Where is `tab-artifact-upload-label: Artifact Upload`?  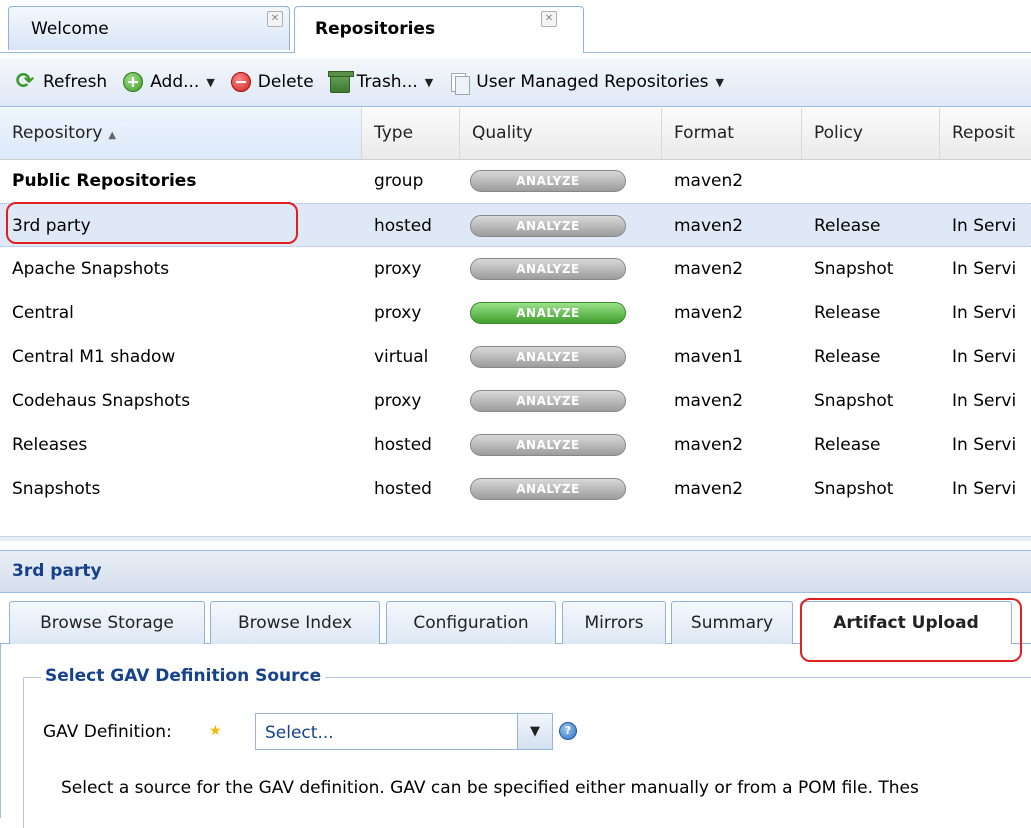
tab-artifact-upload-label: Artifact Upload is located at coordinates (906, 623).